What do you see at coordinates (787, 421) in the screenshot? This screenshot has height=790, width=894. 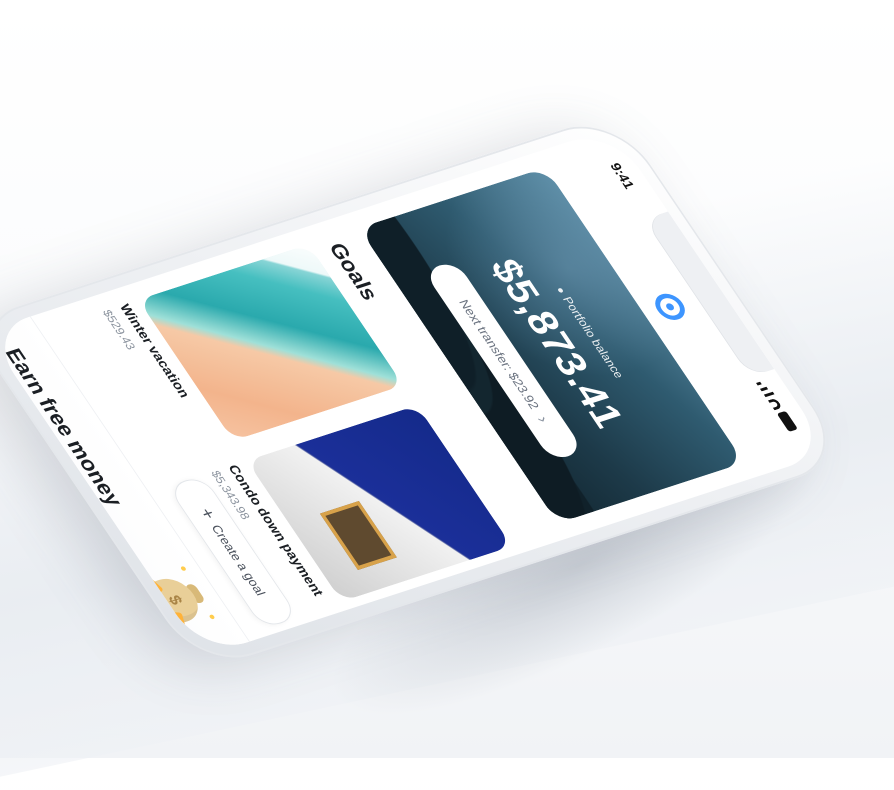 I see `battery-icon` at bounding box center [787, 421].